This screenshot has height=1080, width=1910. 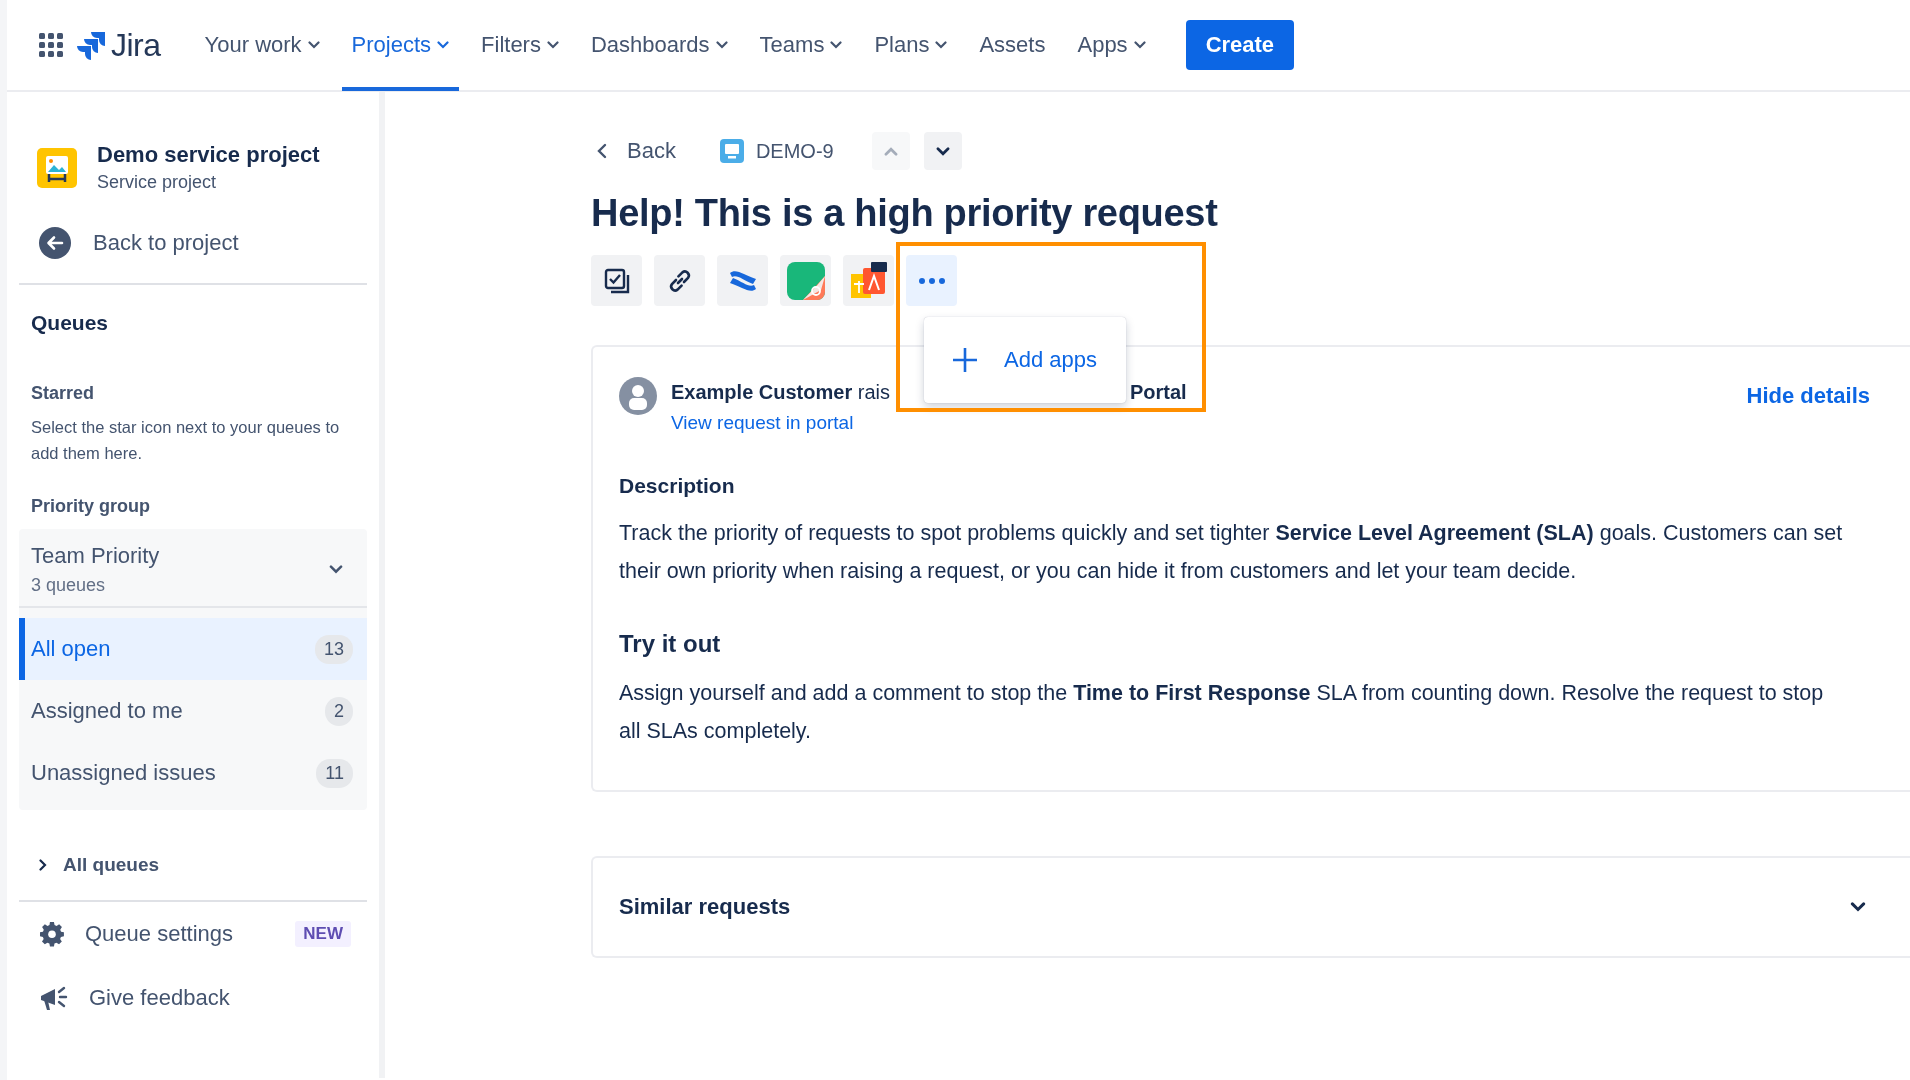 What do you see at coordinates (1012, 45) in the screenshot?
I see `nav-tab: Assets` at bounding box center [1012, 45].